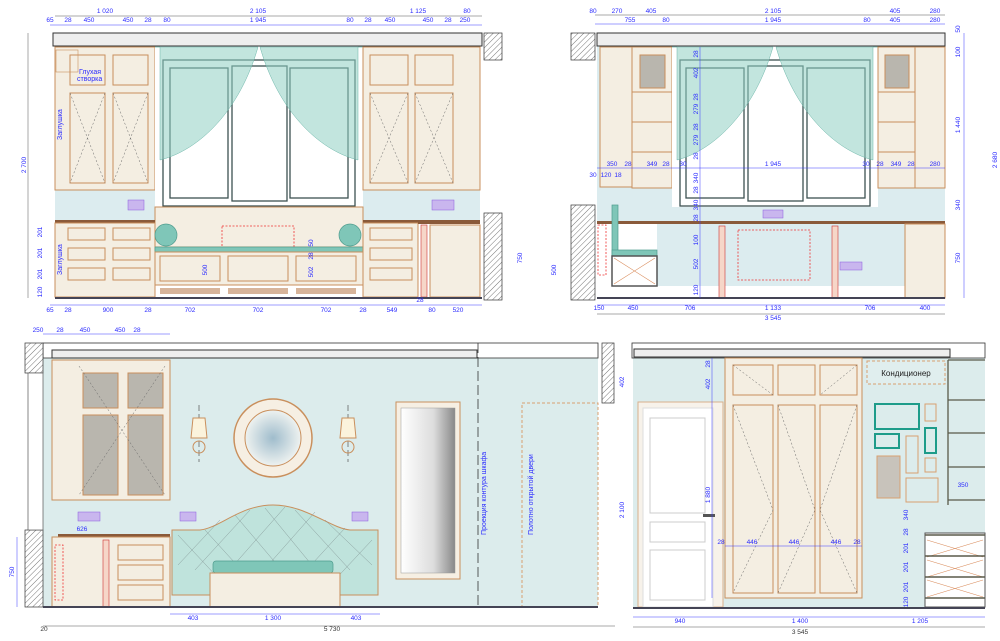 This screenshot has width=1000, height=641. What do you see at coordinates (696, 139) in the screenshot?
I see `dimension-label: 279` at bounding box center [696, 139].